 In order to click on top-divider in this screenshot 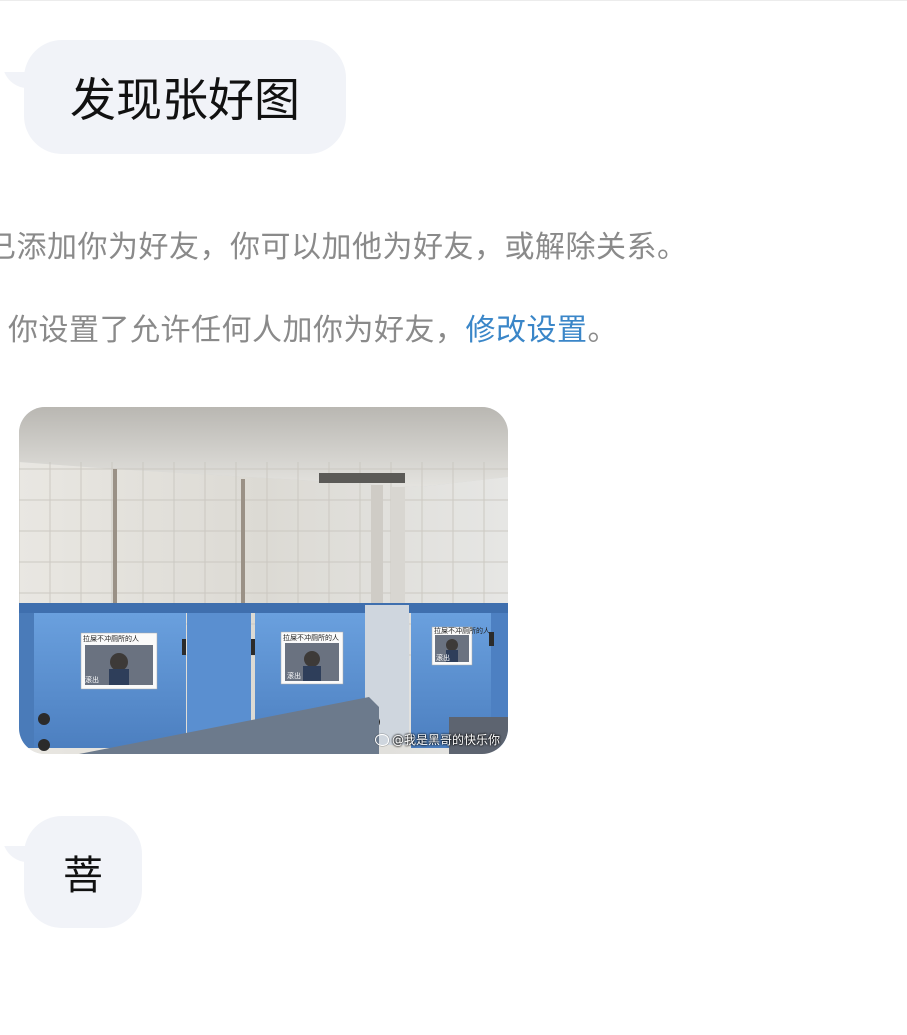, I will do `click(453, 0)`.